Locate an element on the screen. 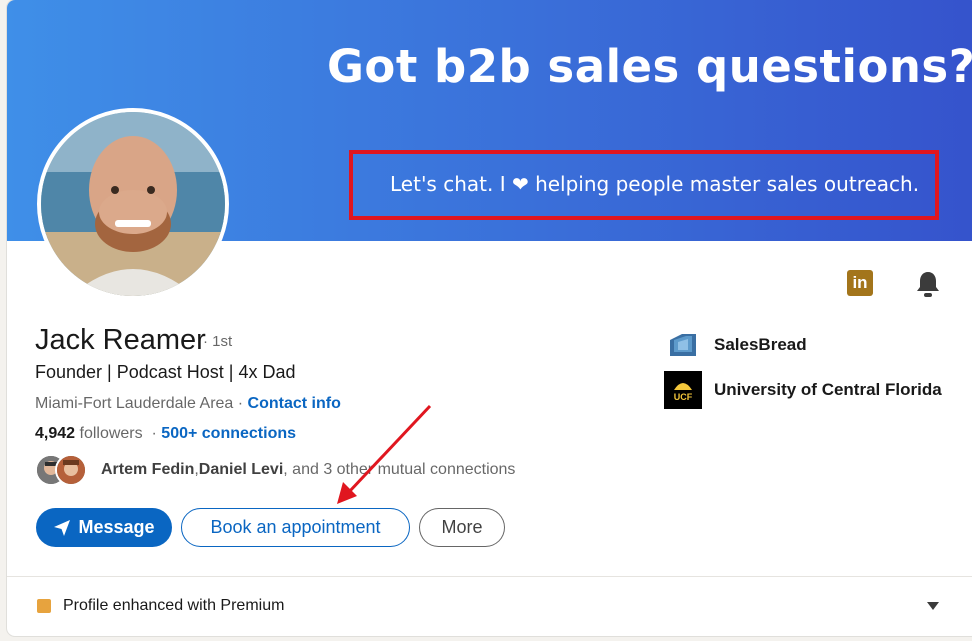  message-button-label: Message is located at coordinates (116, 527).